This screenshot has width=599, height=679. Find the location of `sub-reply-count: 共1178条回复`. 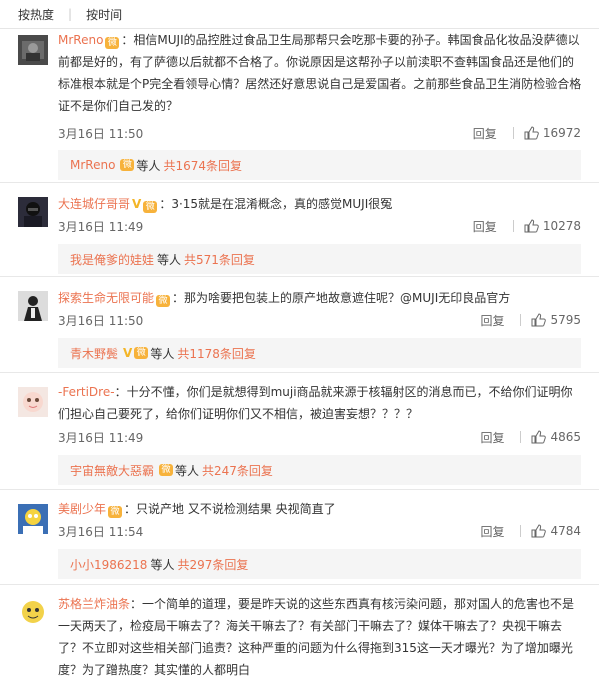

sub-reply-count: 共1178条回复 is located at coordinates (216, 353).